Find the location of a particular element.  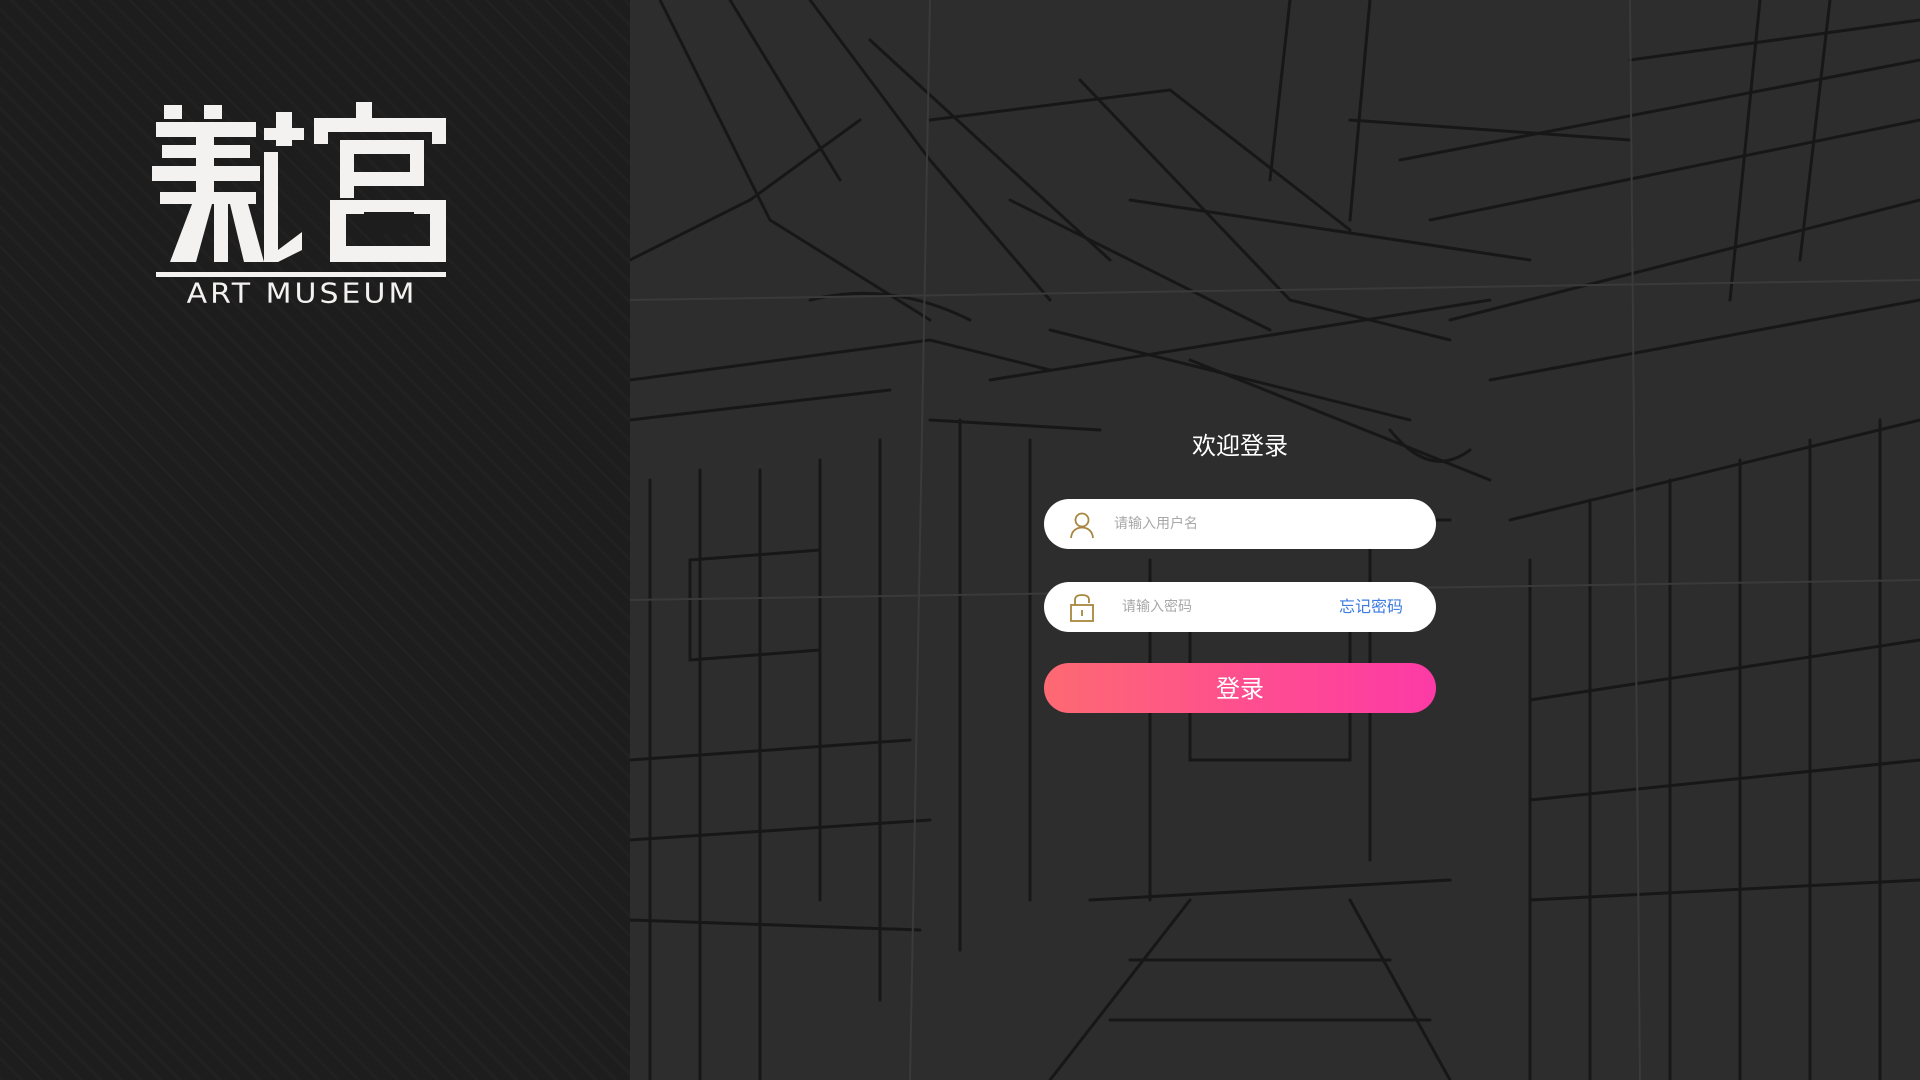

login-form: 欢迎登录 忘记密码 登录 is located at coordinates (1240, 571).